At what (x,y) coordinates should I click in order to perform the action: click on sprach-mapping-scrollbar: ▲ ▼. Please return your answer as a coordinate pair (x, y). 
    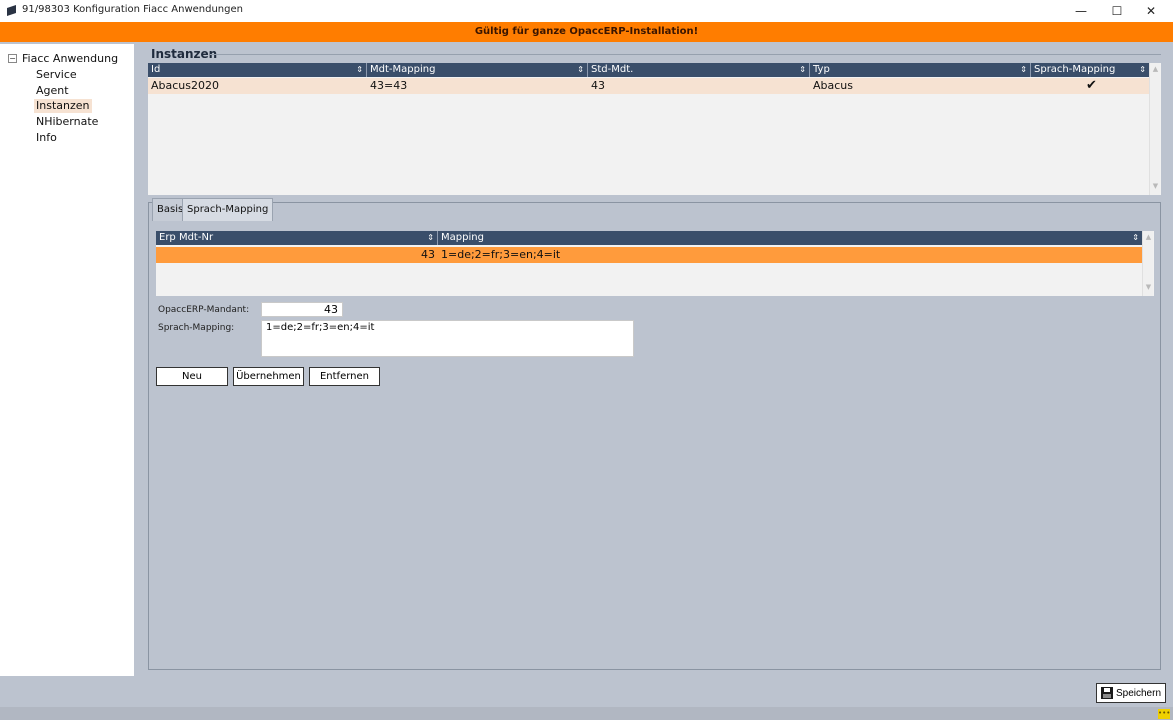
    Looking at the image, I should click on (1147, 263).